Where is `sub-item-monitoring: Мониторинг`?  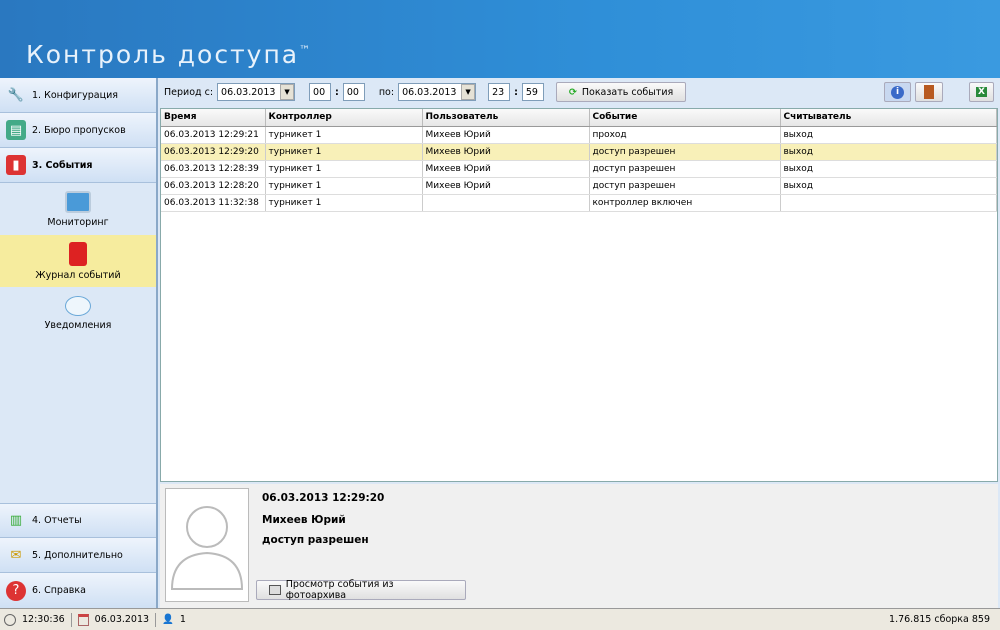 sub-item-monitoring: Мониторинг is located at coordinates (78, 209).